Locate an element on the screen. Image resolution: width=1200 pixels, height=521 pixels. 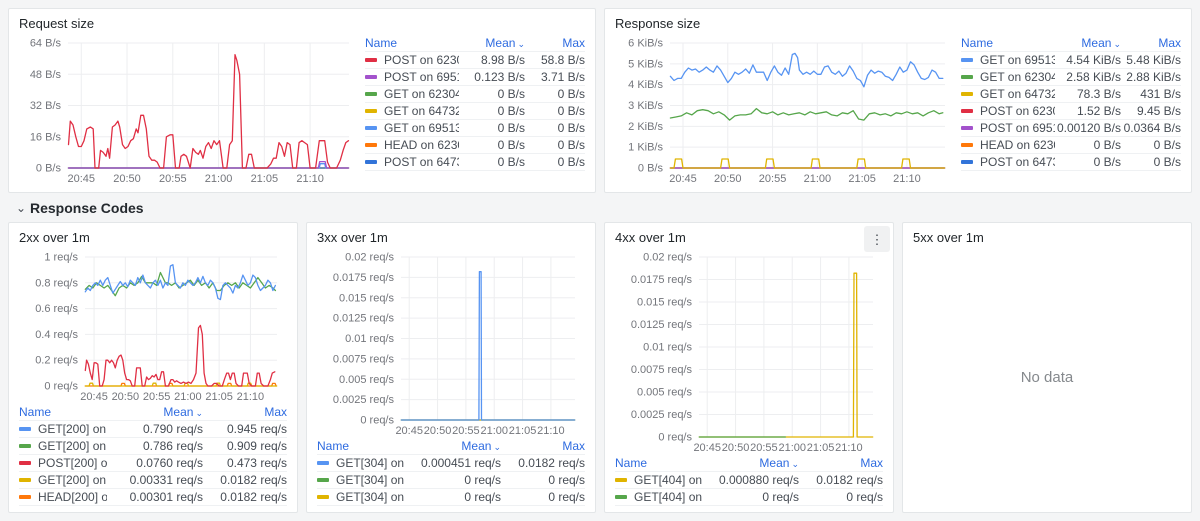
legend-series-label: GET[200] on 69513148_millaunet is located at coordinates (63, 429).